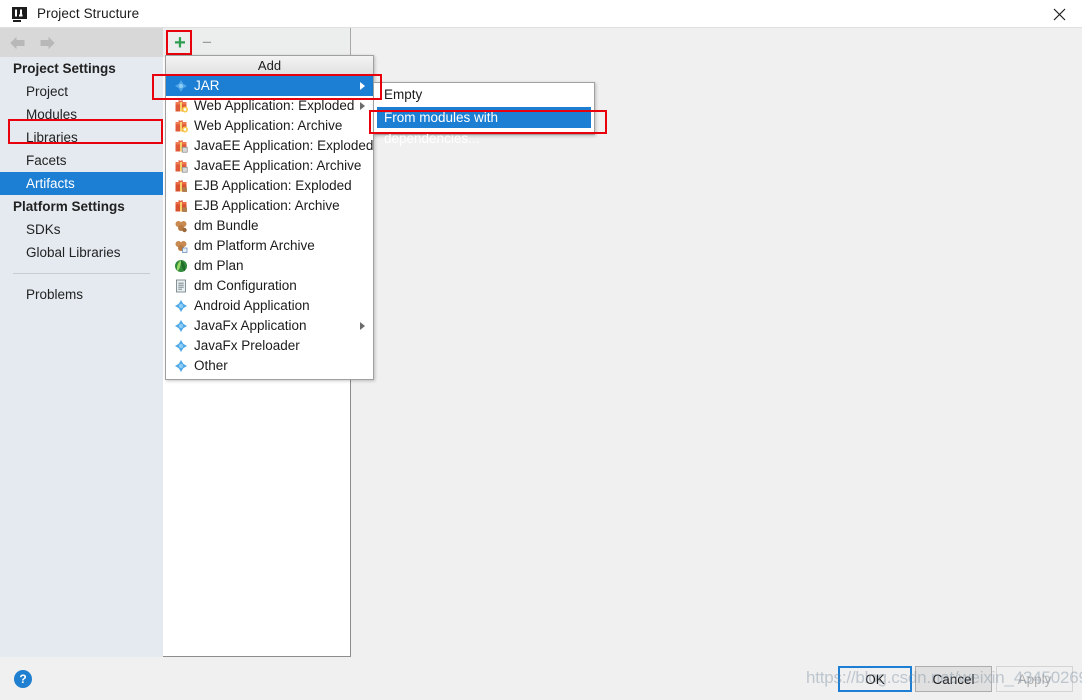  Describe the element at coordinates (716, 42) in the screenshot. I see `toolbar-right-filler` at that location.